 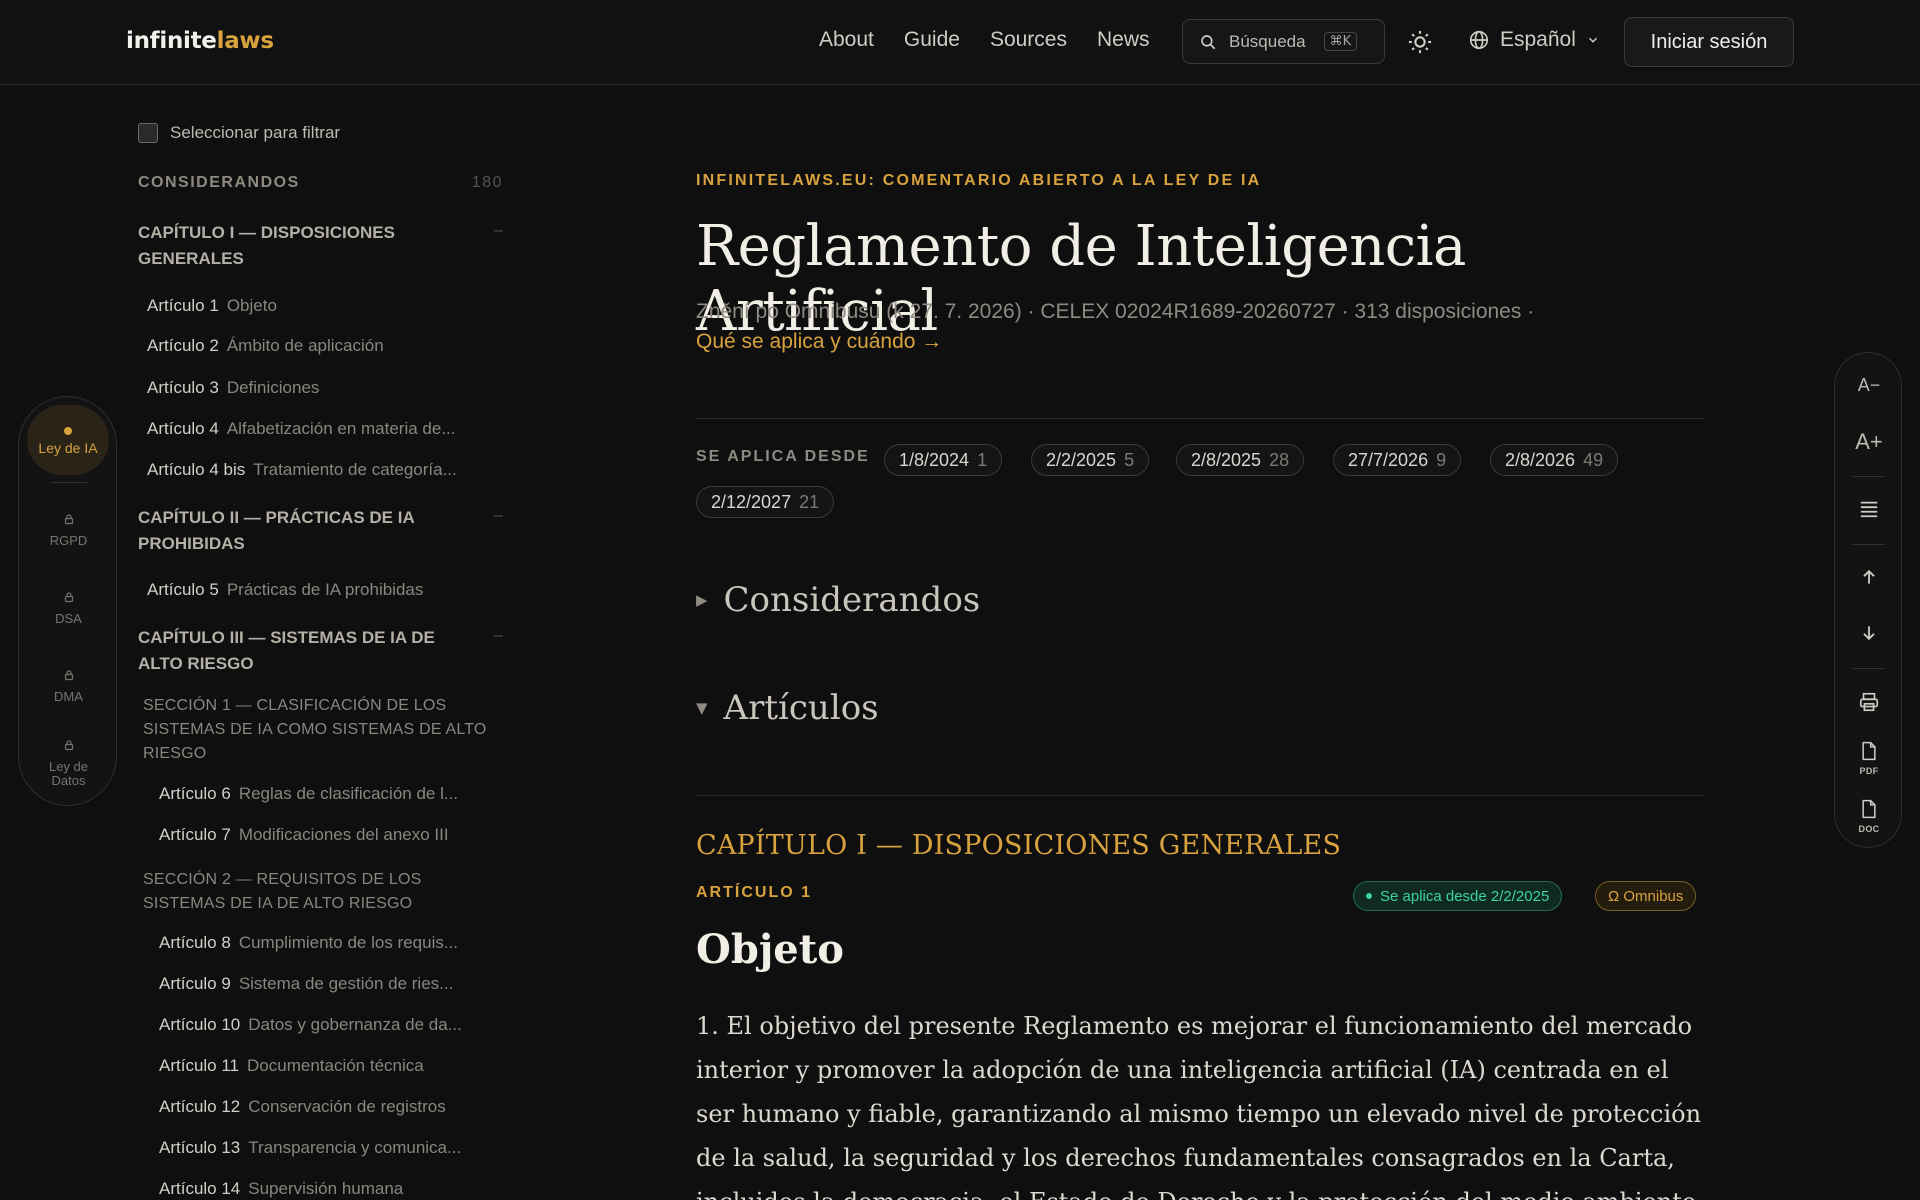 I want to click on nav-news: News, so click(x=1123, y=40).